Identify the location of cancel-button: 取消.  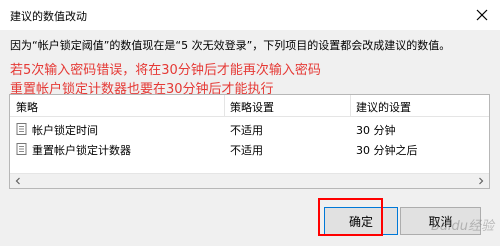
(440, 221).